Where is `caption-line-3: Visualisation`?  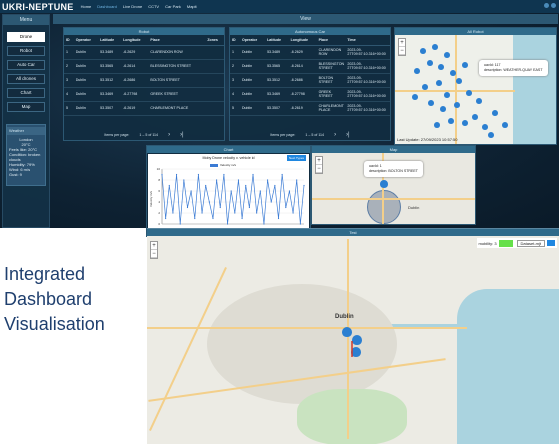
caption-line-3: Visualisation is located at coordinates (54, 324).